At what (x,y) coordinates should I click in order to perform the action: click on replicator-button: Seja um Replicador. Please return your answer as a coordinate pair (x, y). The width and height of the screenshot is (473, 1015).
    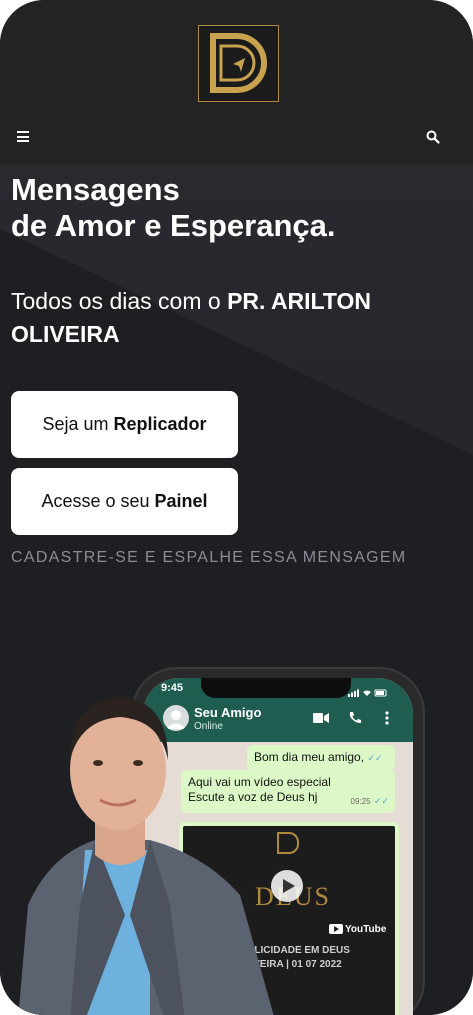
    Looking at the image, I should click on (124, 424).